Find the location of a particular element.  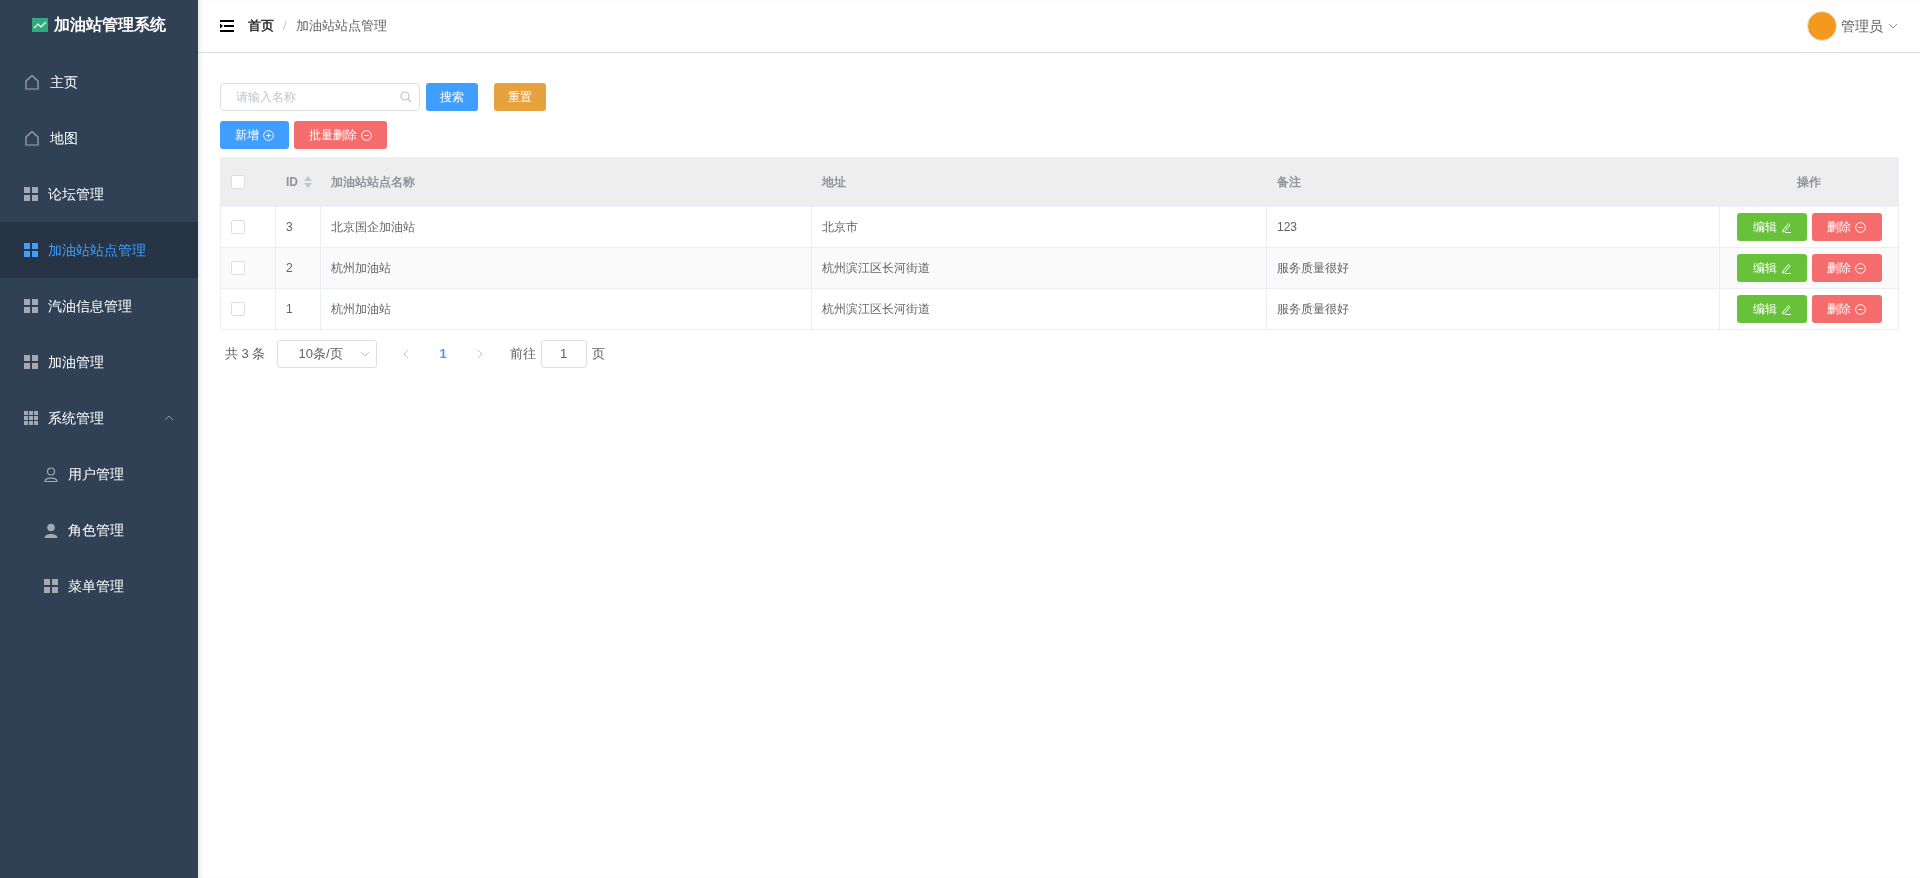

goto-page-field: 1 is located at coordinates (563, 354).